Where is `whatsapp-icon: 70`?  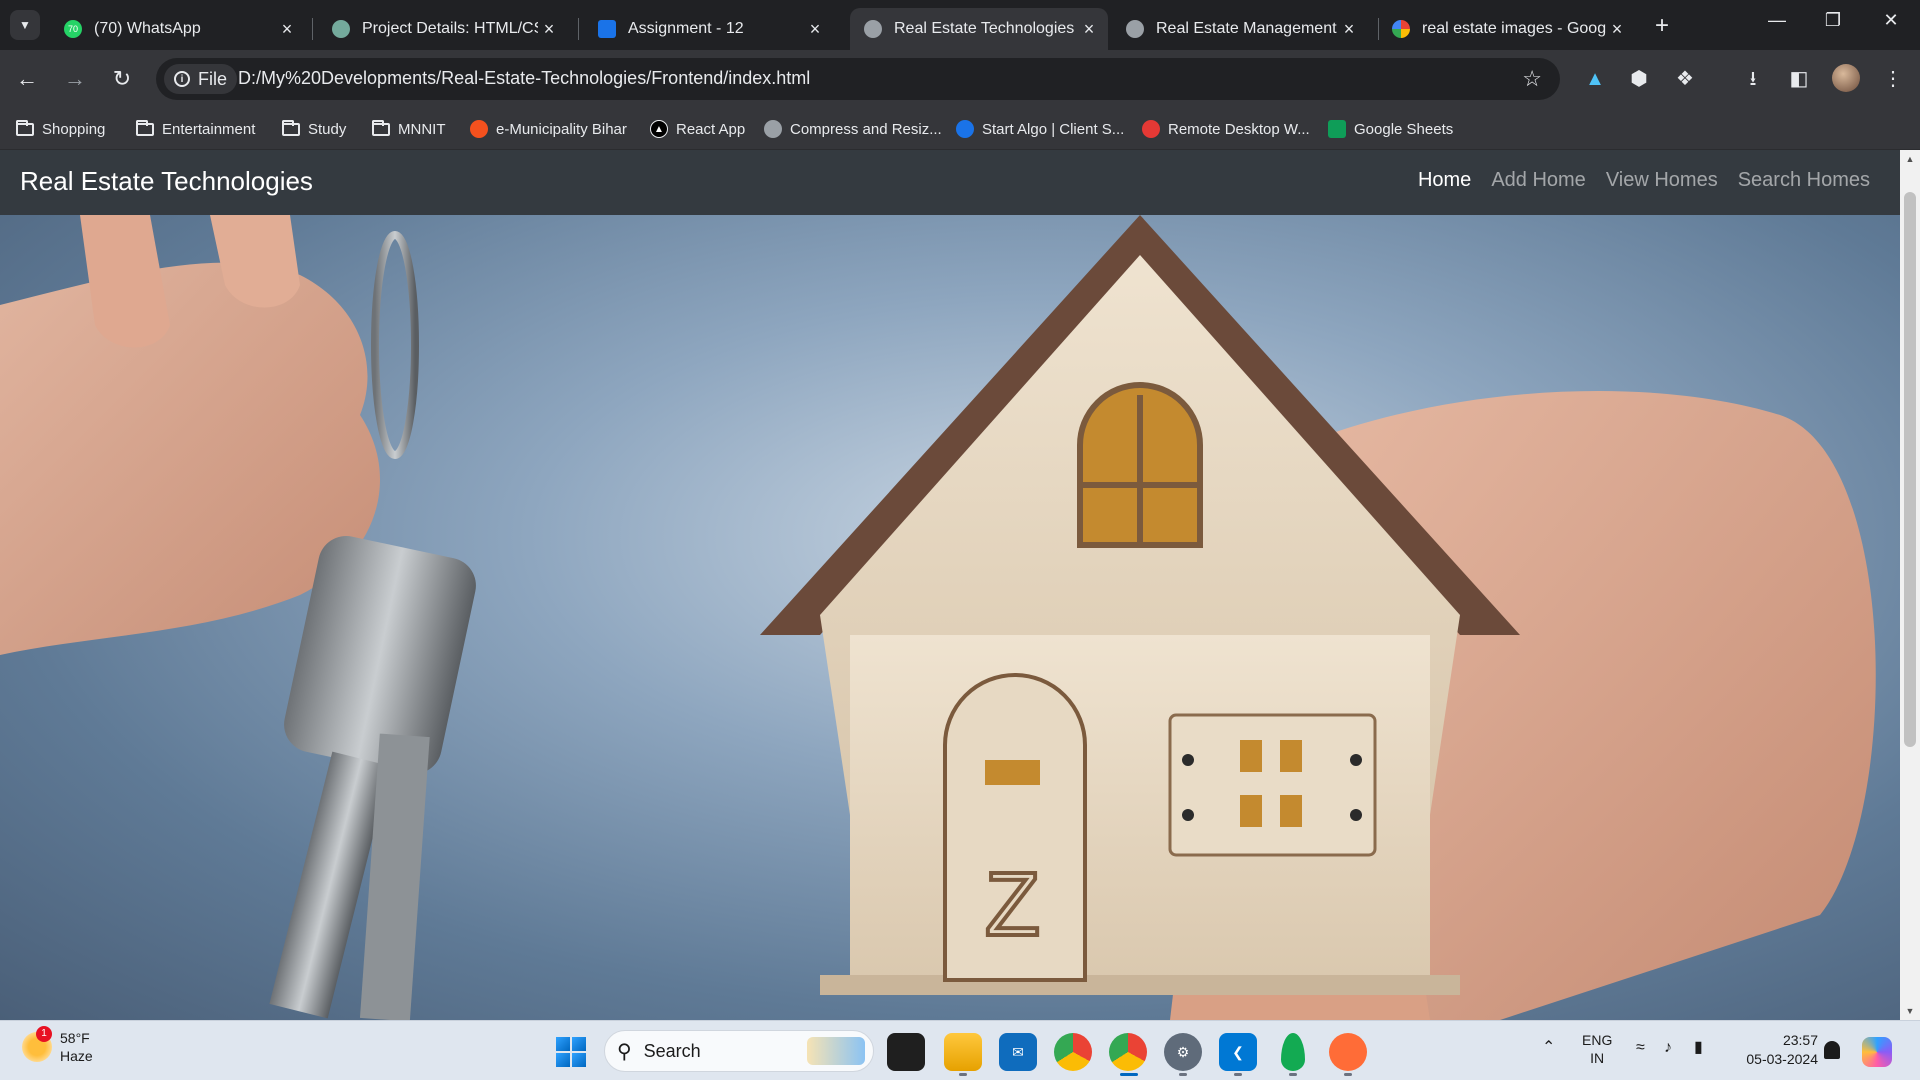 whatsapp-icon: 70 is located at coordinates (73, 29).